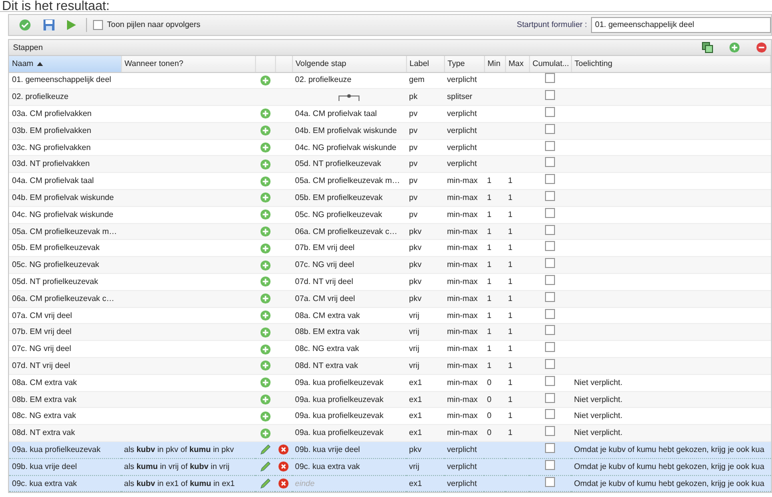 Image resolution: width=772 pixels, height=497 pixels. What do you see at coordinates (389, 231) in the screenshot?
I see `table-row: 05a. CM profielkeuzevak m… 06a. CM profielkeuzevak c… pkv min-max 1 1` at bounding box center [389, 231].